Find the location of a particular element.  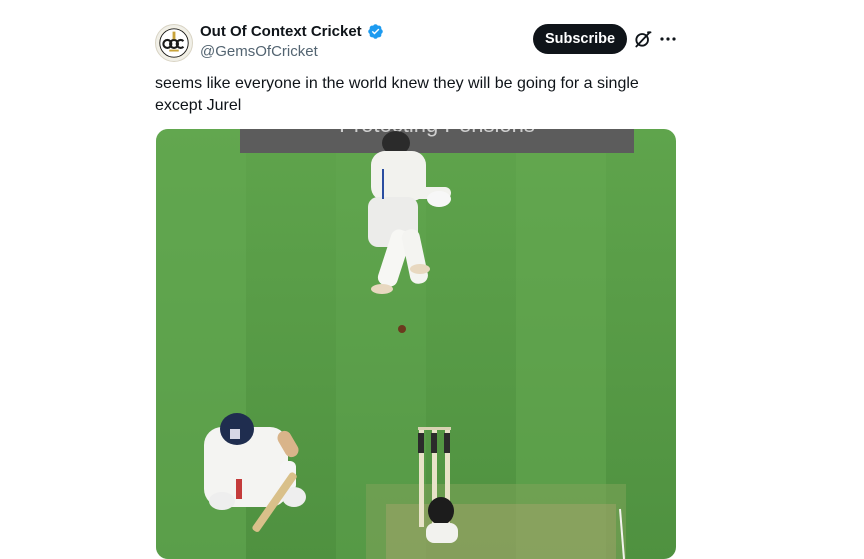

banner-text: Protecting Pensions is located at coordinates (437, 133).